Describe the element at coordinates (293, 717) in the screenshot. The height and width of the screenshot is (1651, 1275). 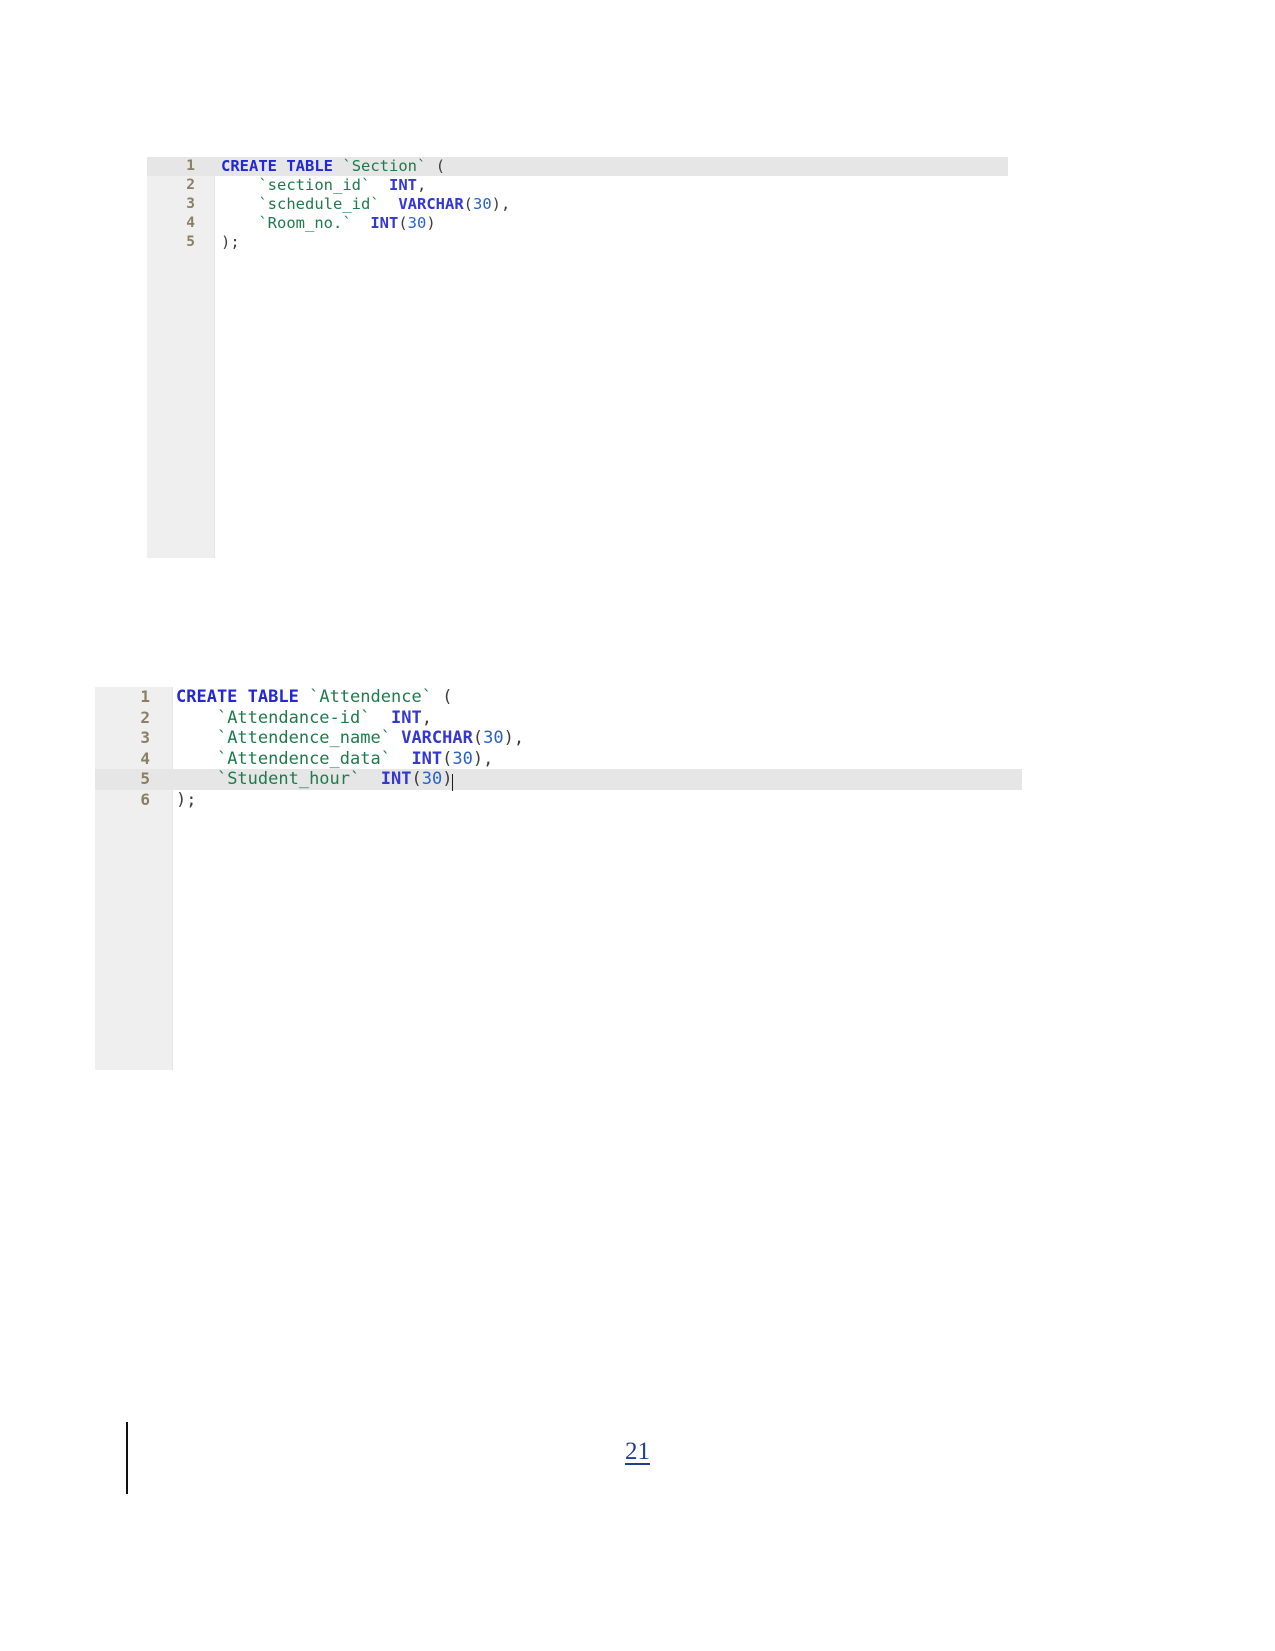
I see `code-token: `Attendance-id`` at that location.